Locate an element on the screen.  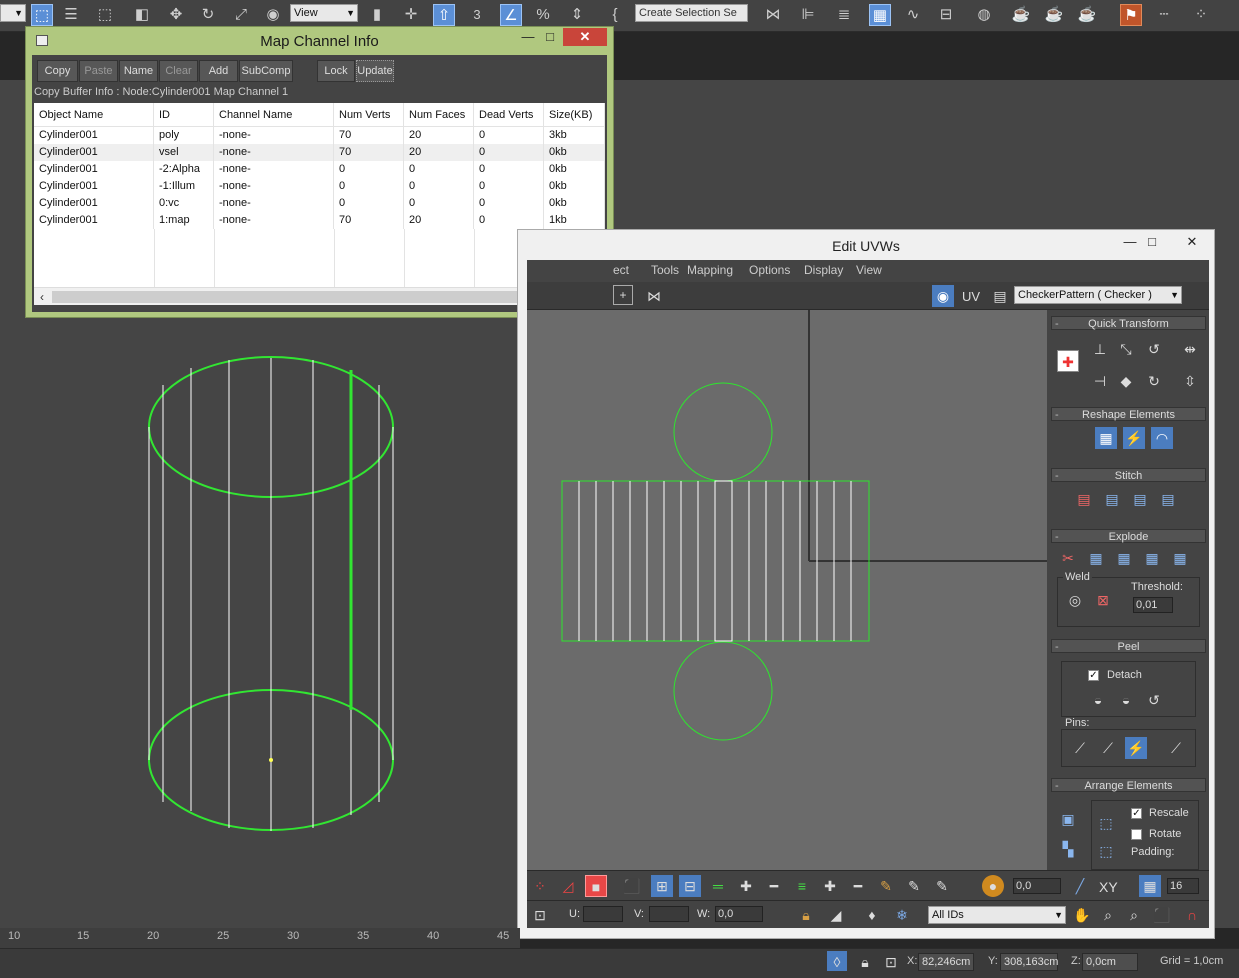
table-row: Cylinder001 0:vc -none- 0 0 0 0kb is located at coordinates (319, 203).